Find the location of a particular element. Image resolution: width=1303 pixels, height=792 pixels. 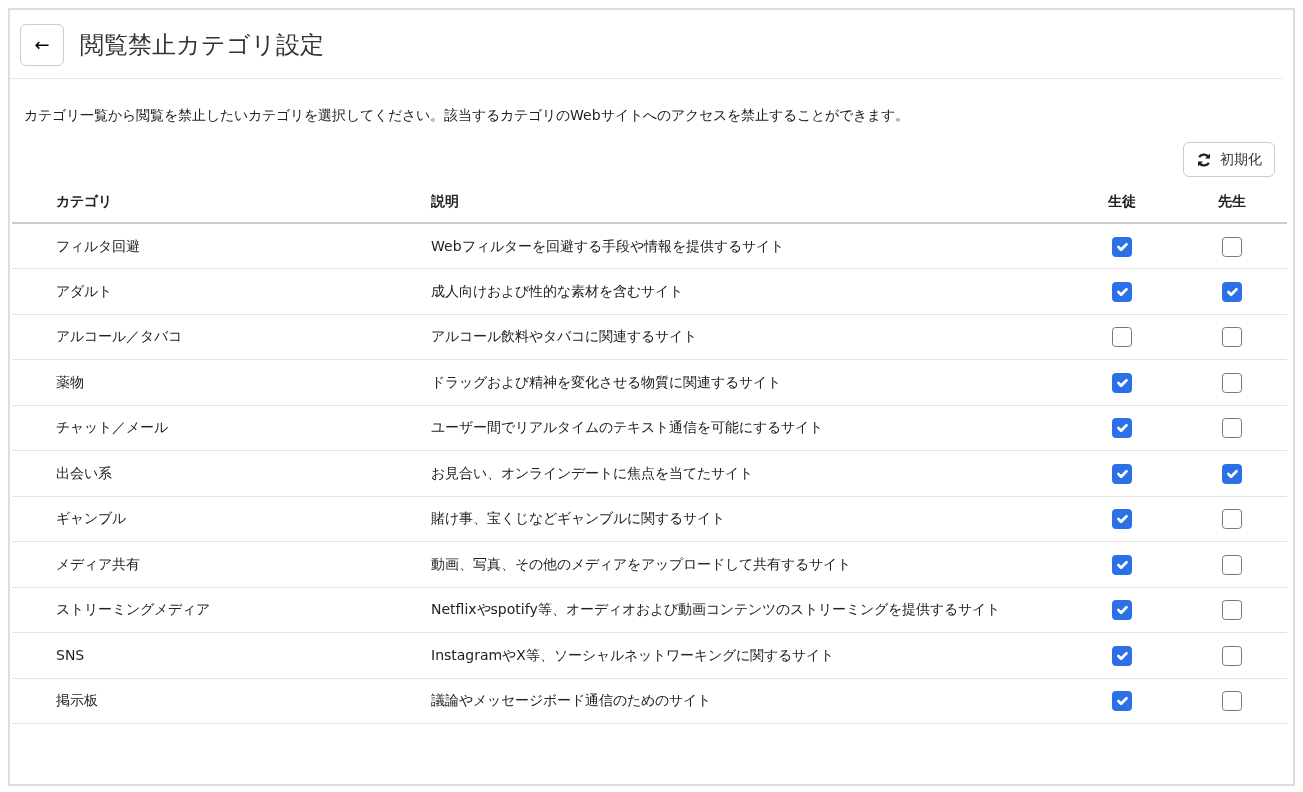

category-cell: SNS is located at coordinates (199, 655).